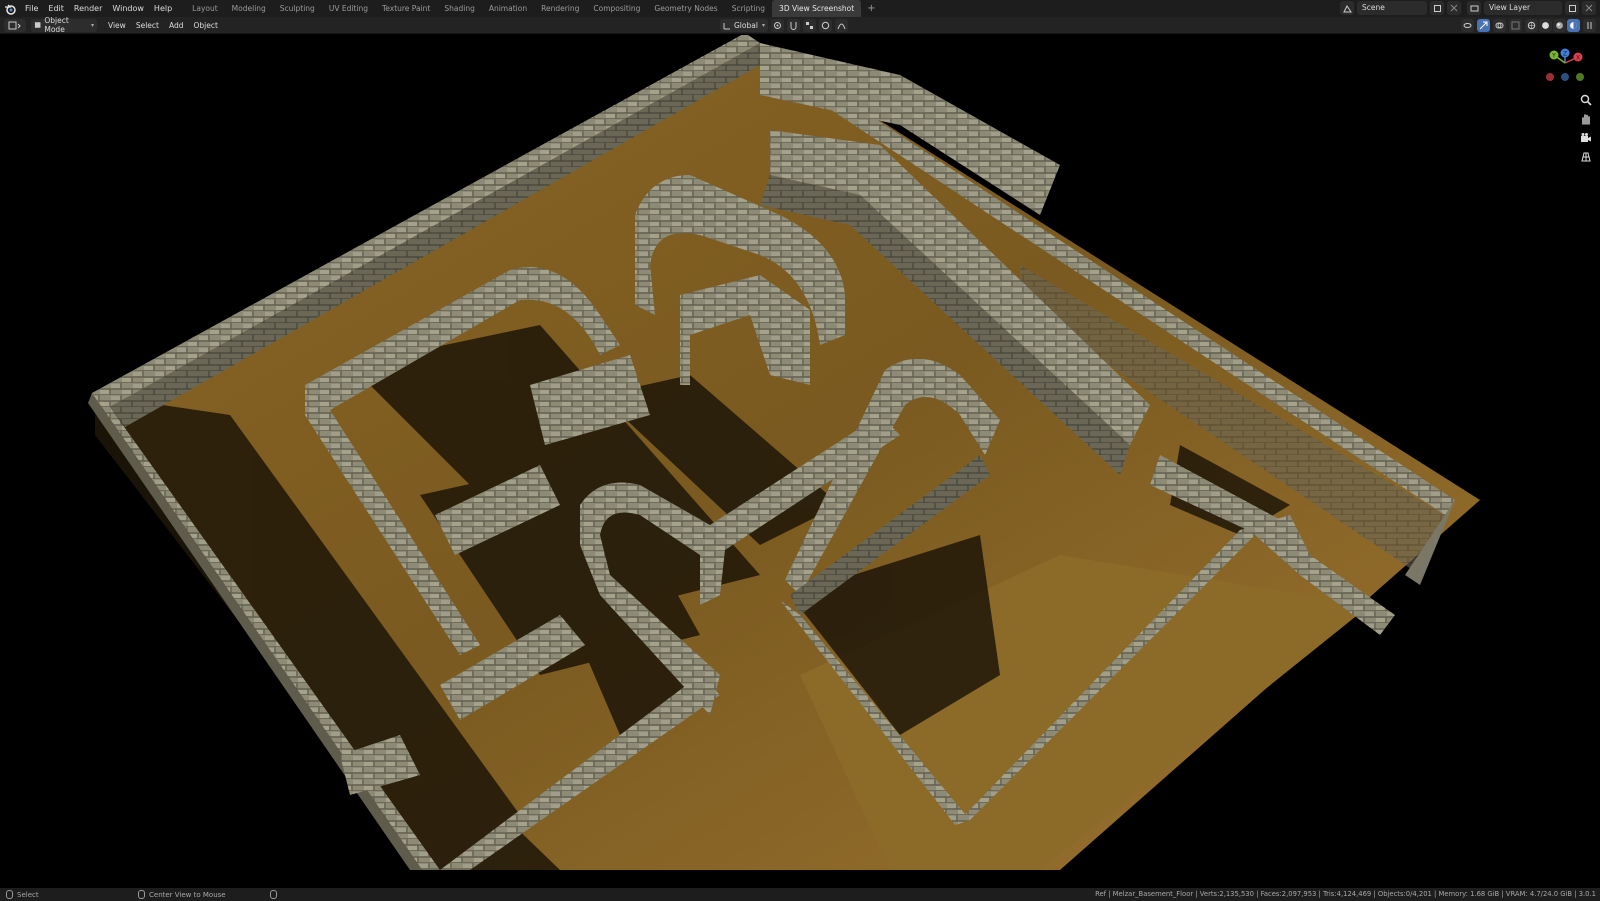  Describe the element at coordinates (56, 8) in the screenshot. I see `menu-edit: Edit` at that location.